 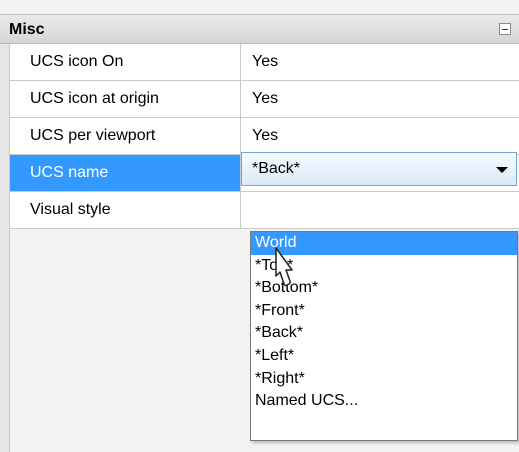 I want to click on property-name: UCS icon On, so click(x=125, y=62).